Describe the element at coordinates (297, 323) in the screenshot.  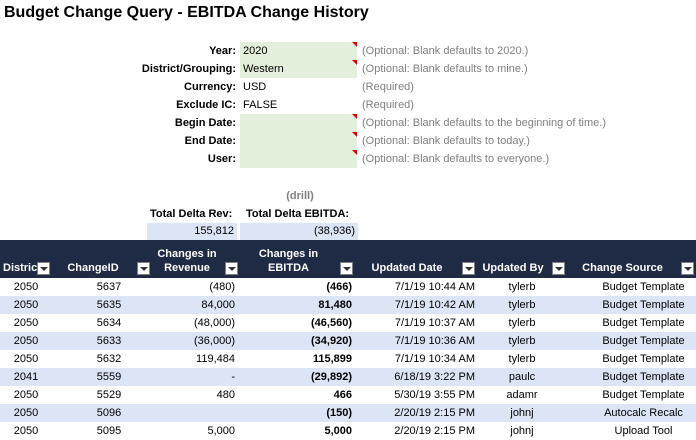
I see `table-cell: (46,560)` at that location.